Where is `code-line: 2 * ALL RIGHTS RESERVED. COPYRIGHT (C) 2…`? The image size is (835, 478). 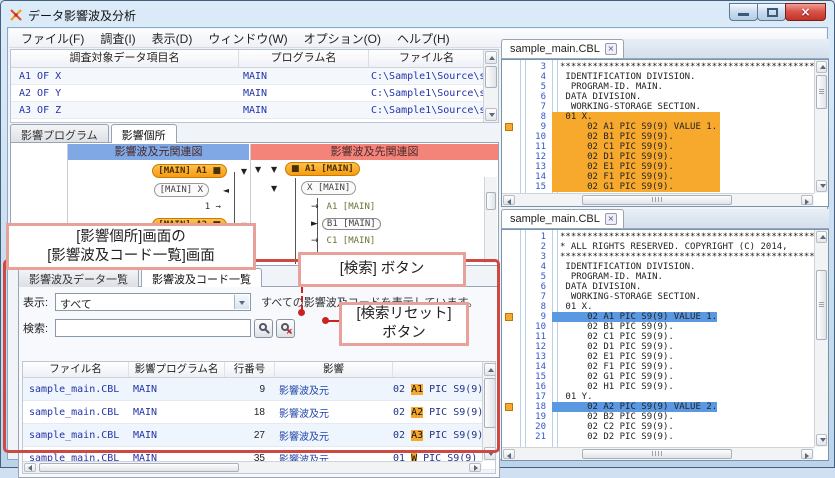 code-line: 2 * ALL RIGHTS RESERVED. COPYRIGHT (C) 2… is located at coordinates (658, 247).